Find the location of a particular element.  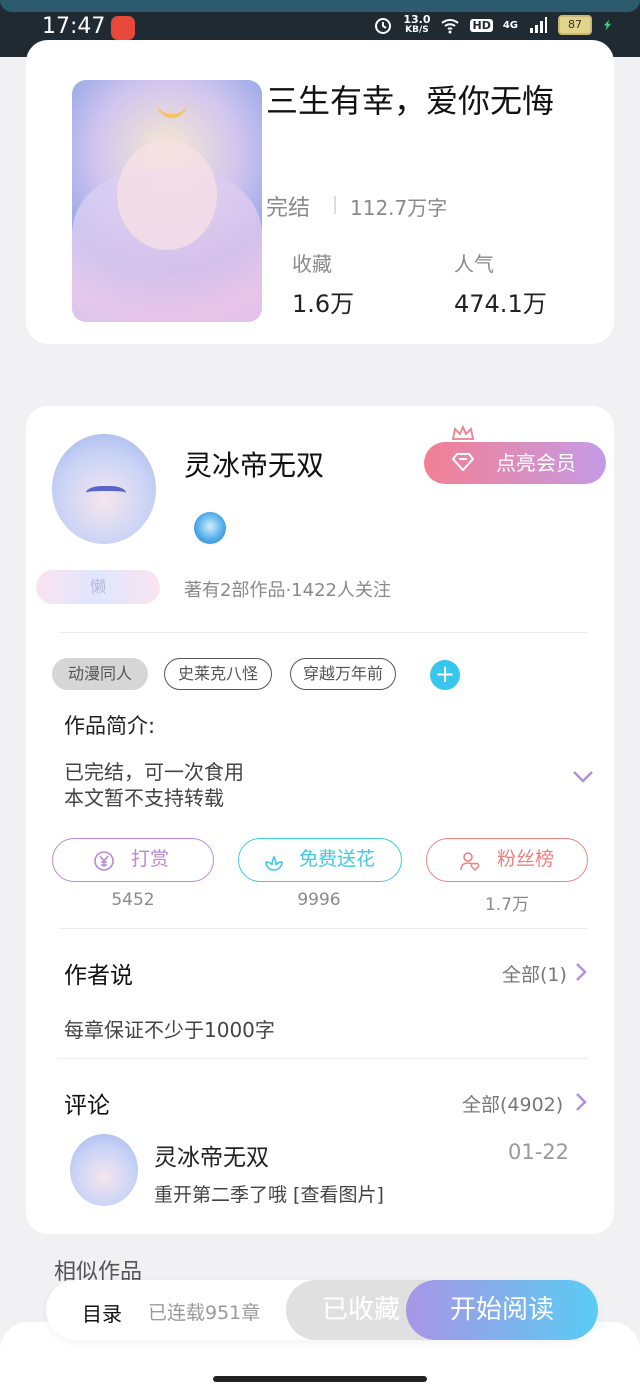

net-rate: 13.0 KB/S is located at coordinates (416, 25).